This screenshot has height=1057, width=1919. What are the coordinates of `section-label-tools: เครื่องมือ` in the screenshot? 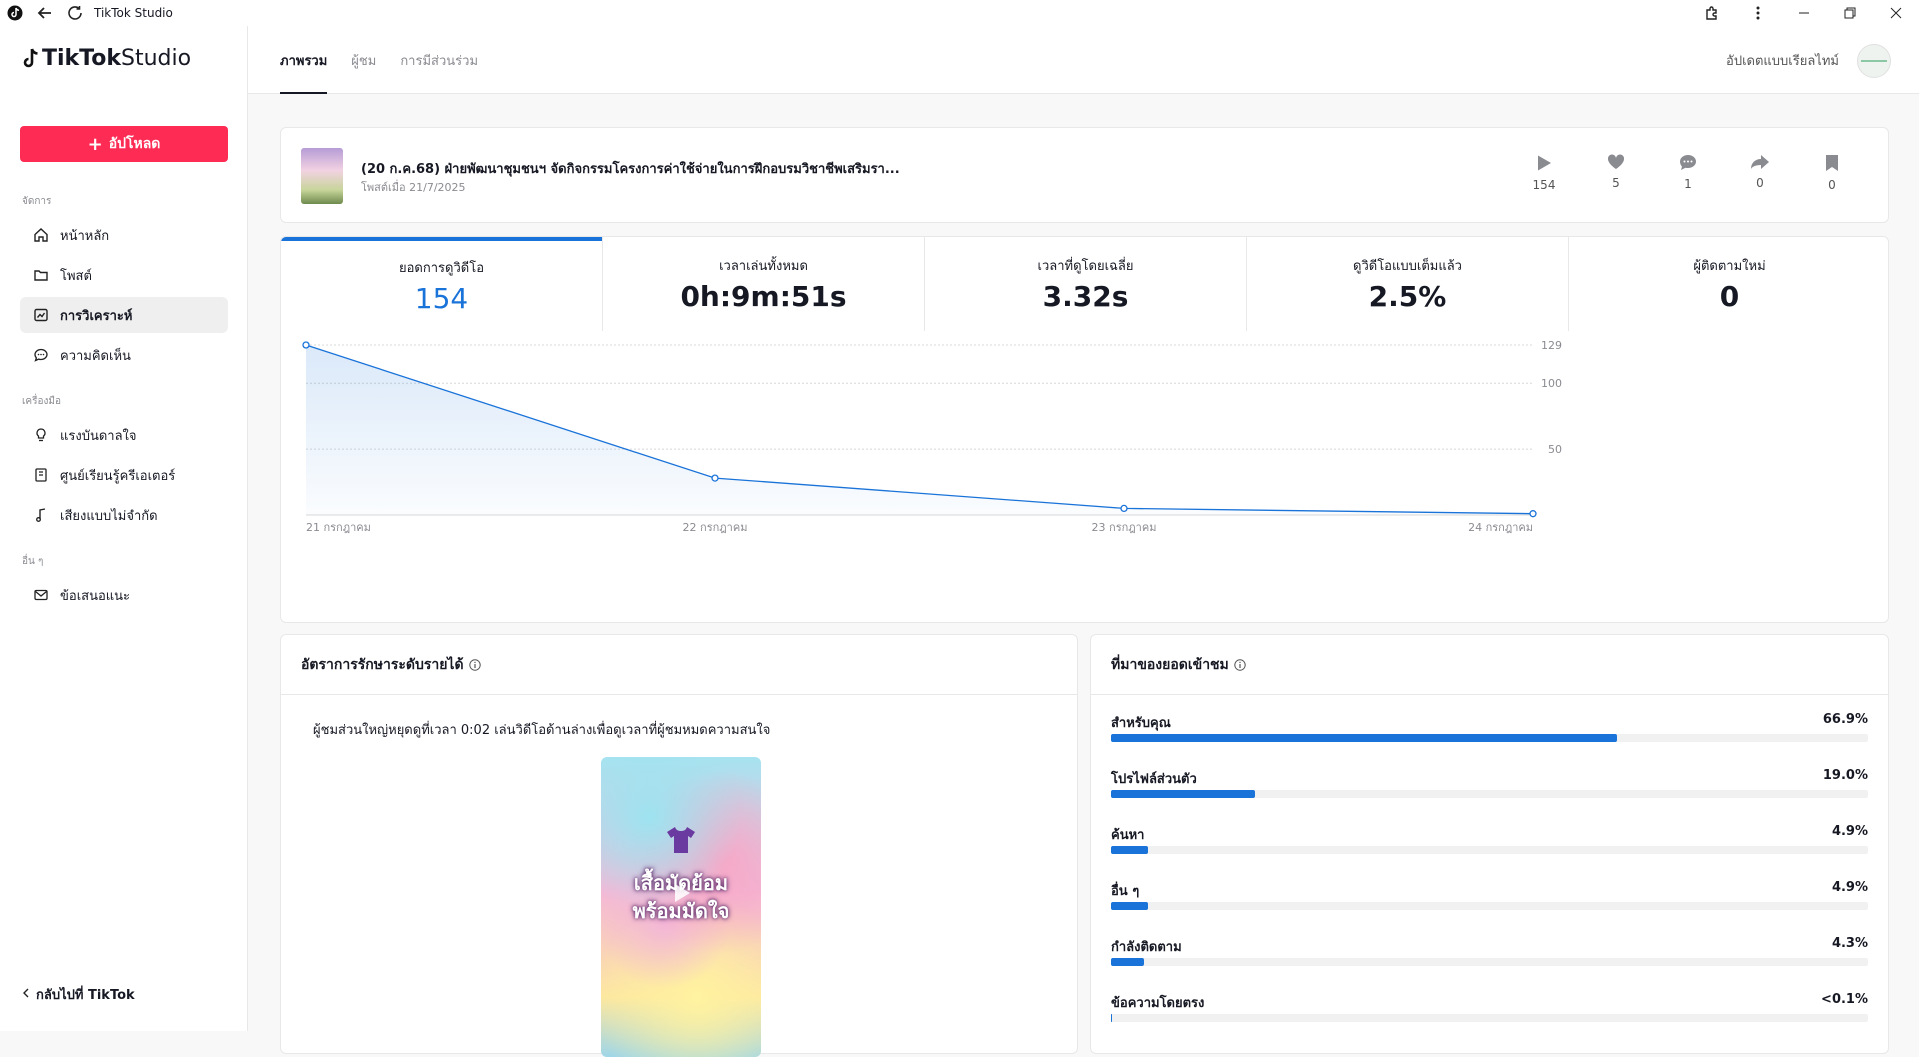 It's located at (41, 401).